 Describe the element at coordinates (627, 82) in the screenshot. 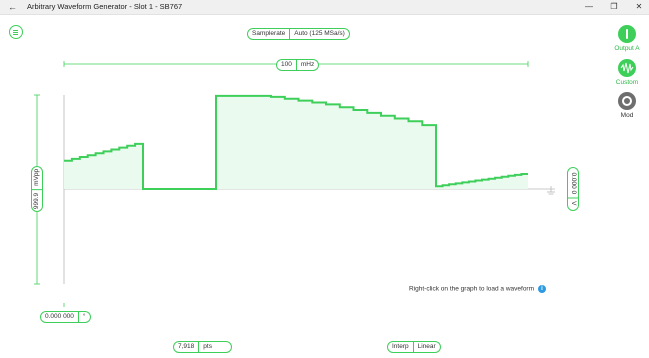

I see `custom-label: Custom` at that location.